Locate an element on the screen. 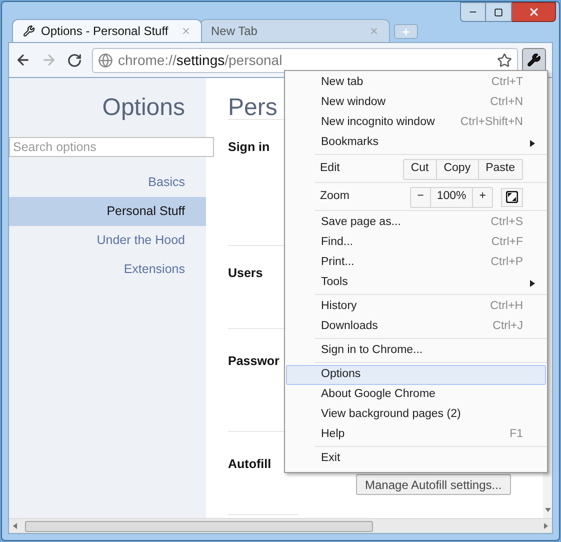 The width and height of the screenshot is (561, 542). wrench-button is located at coordinates (534, 60).